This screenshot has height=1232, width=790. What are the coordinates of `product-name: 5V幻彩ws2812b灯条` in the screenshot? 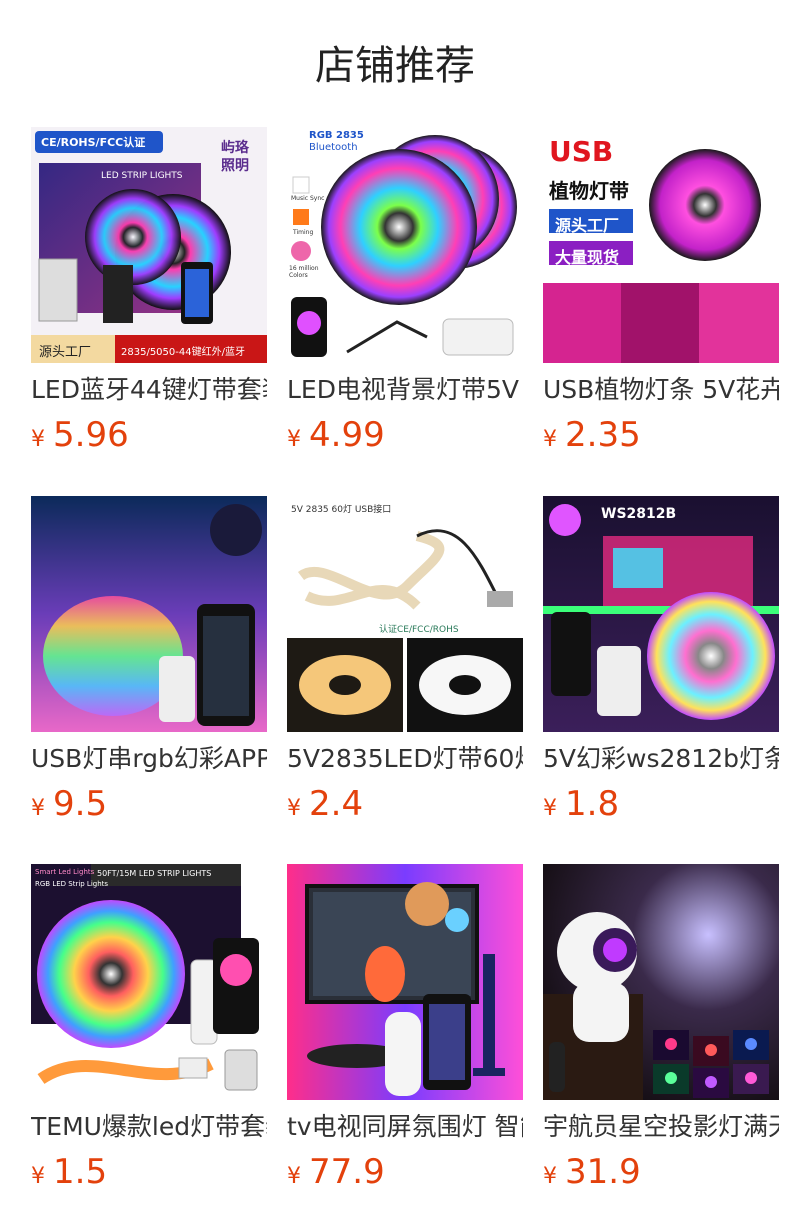 It's located at (661, 759).